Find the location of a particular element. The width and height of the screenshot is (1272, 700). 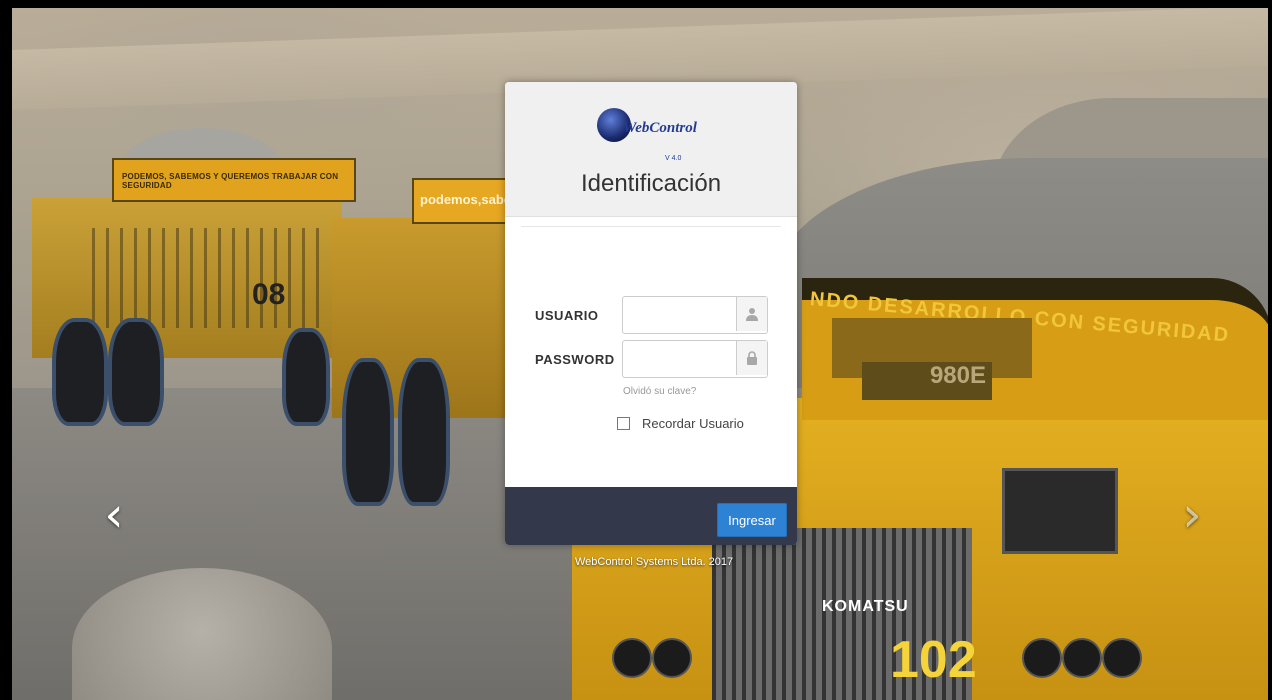

submit-button: Ingresar is located at coordinates (752, 520).